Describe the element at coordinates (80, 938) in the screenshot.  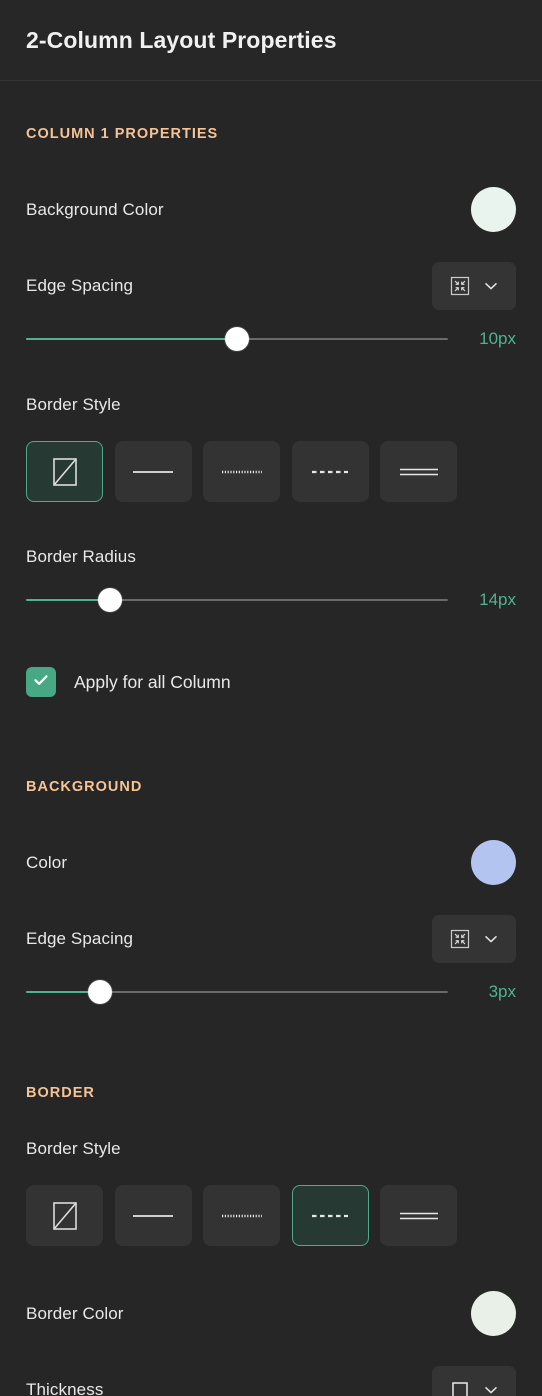
I see `background-edge-spacing-label: Edge Spacing` at that location.